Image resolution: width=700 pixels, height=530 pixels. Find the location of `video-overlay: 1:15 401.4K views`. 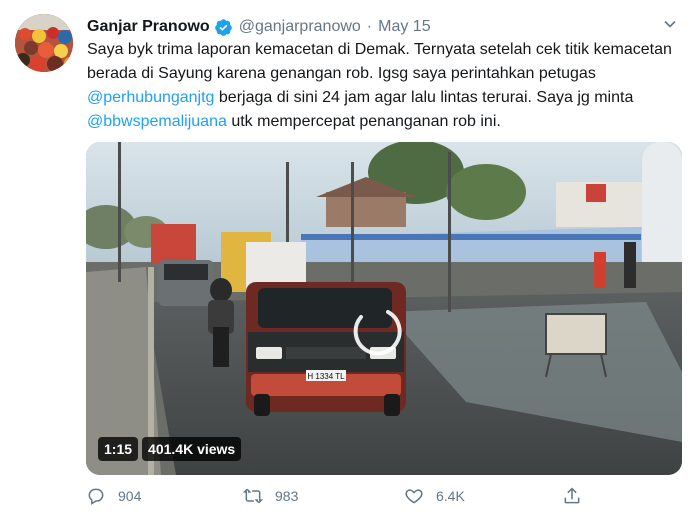

video-overlay: 1:15 401.4K views is located at coordinates (170, 449).